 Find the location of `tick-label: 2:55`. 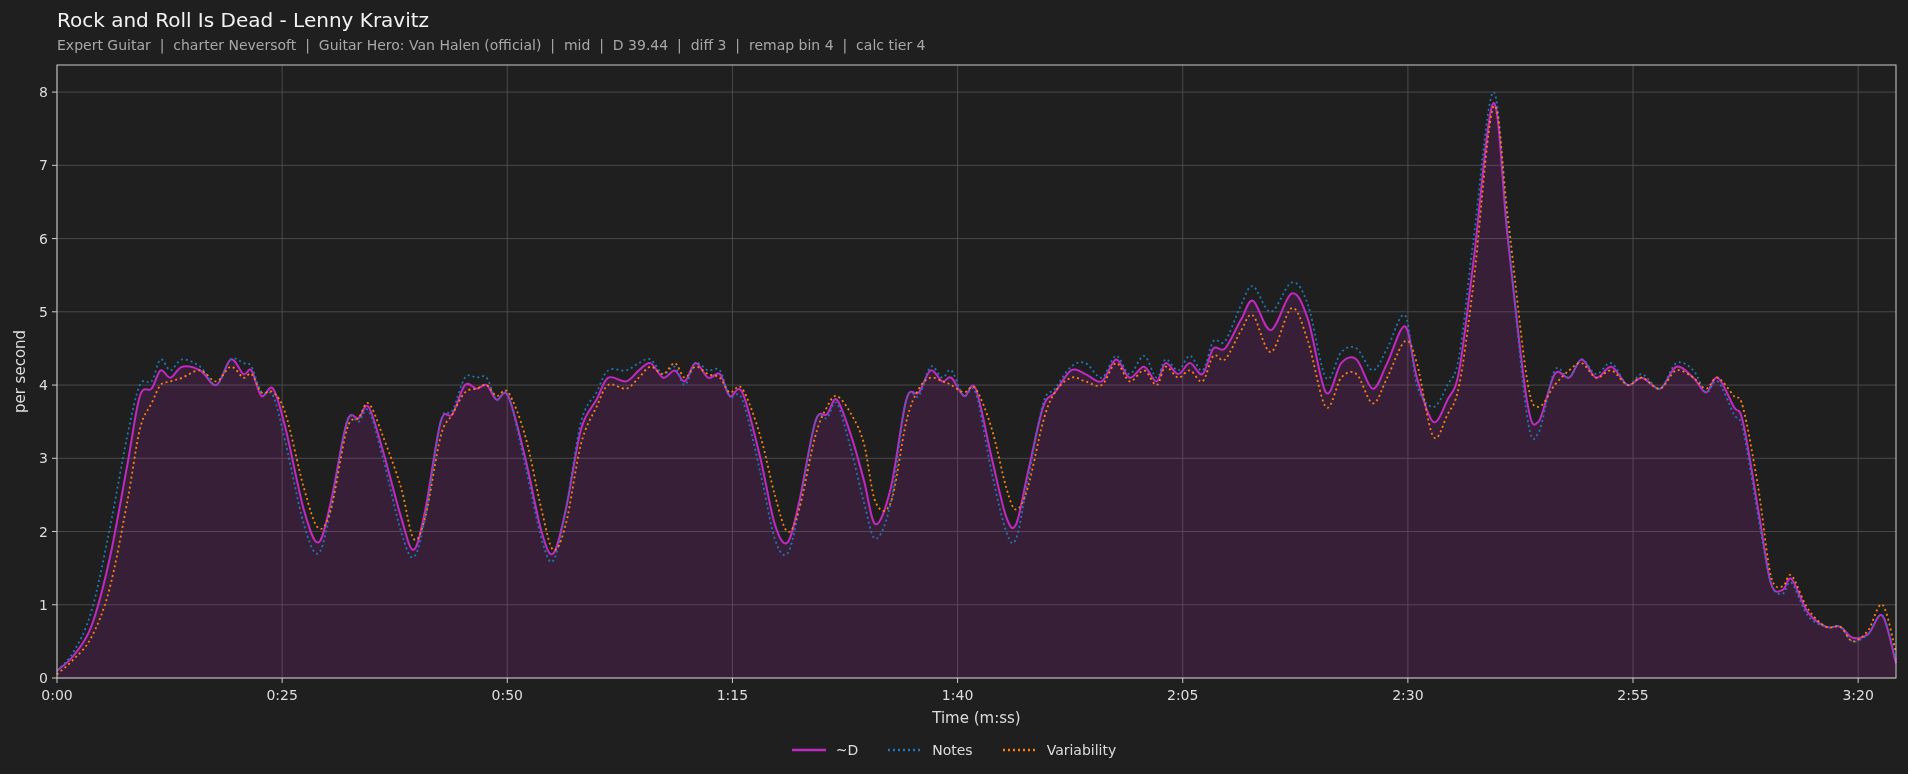

tick-label: 2:55 is located at coordinates (1633, 695).